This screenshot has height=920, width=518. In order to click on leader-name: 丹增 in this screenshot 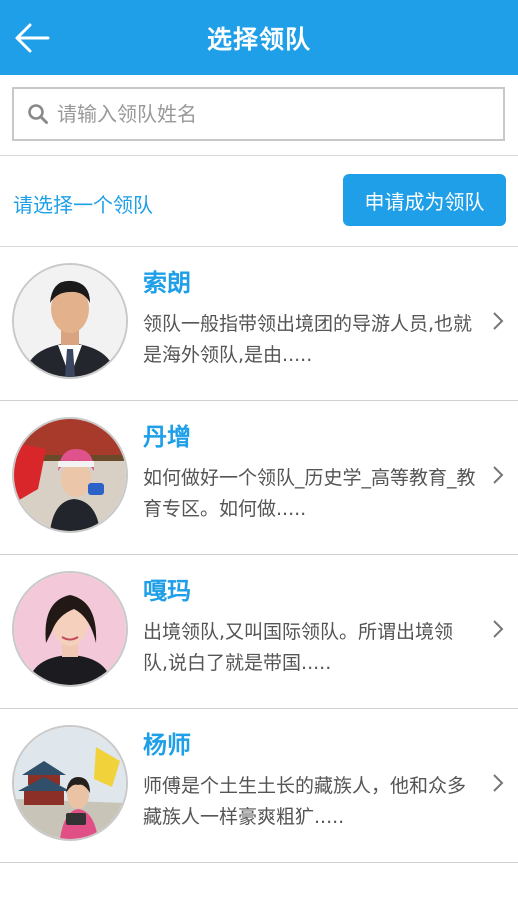, I will do `click(167, 437)`.